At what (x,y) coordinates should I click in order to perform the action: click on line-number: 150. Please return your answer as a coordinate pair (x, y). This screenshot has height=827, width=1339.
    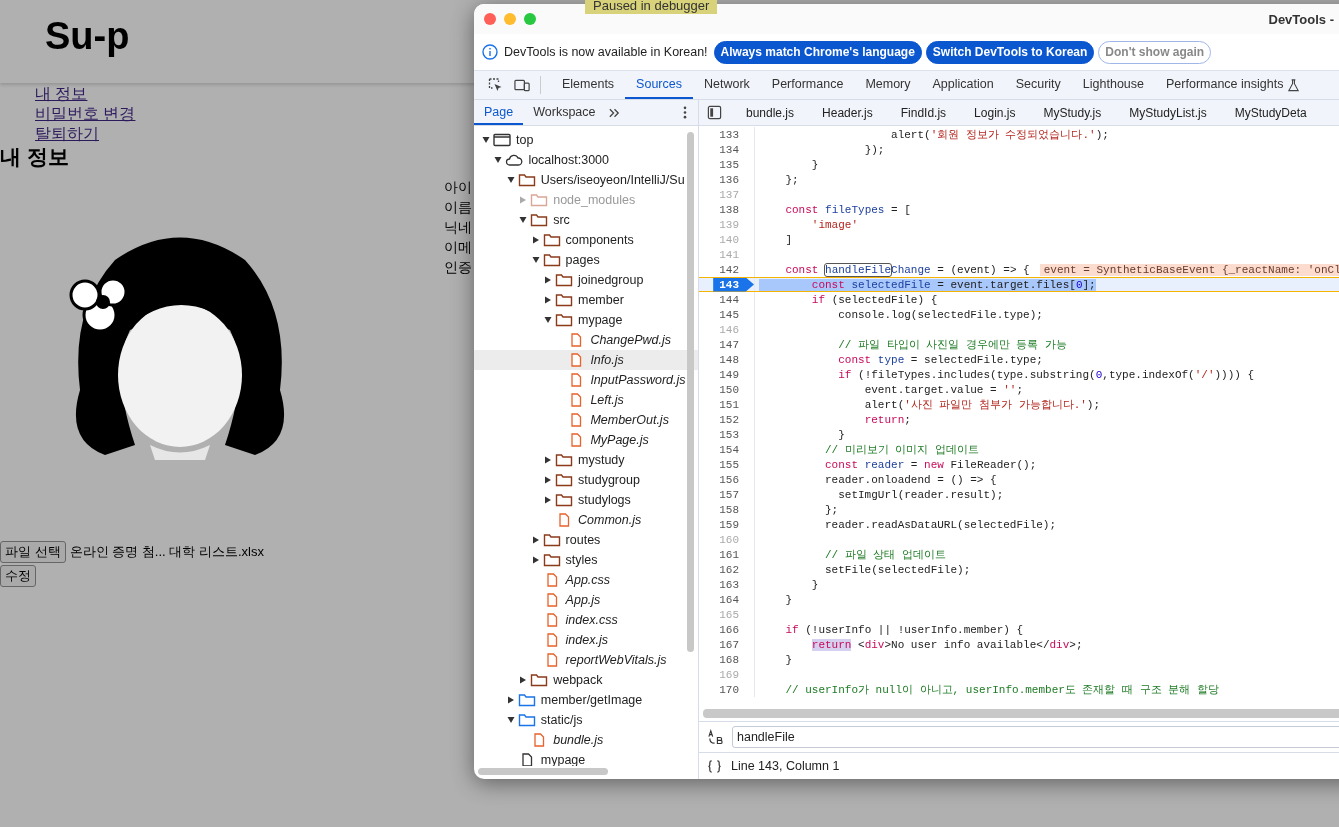
    Looking at the image, I should click on (736, 389).